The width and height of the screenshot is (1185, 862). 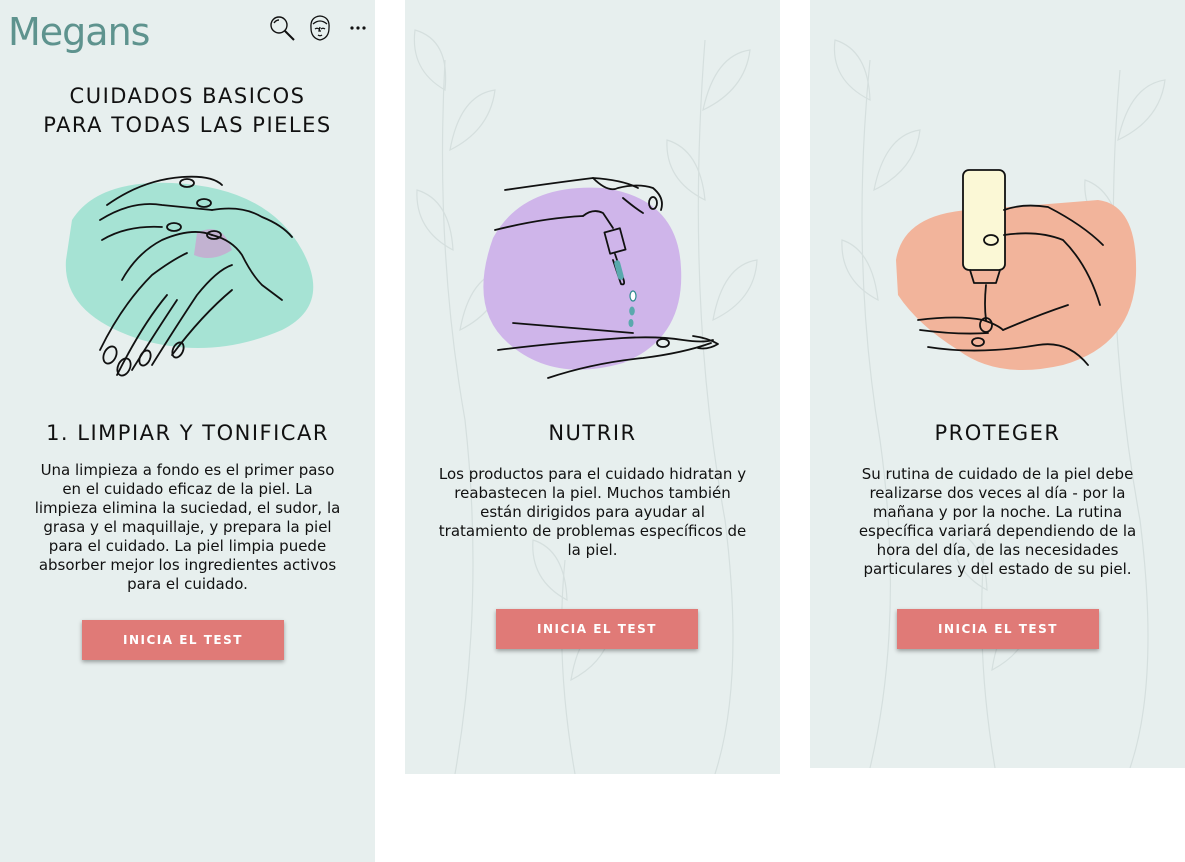 I want to click on dropper-hands-illustration, so click(x=601, y=278).